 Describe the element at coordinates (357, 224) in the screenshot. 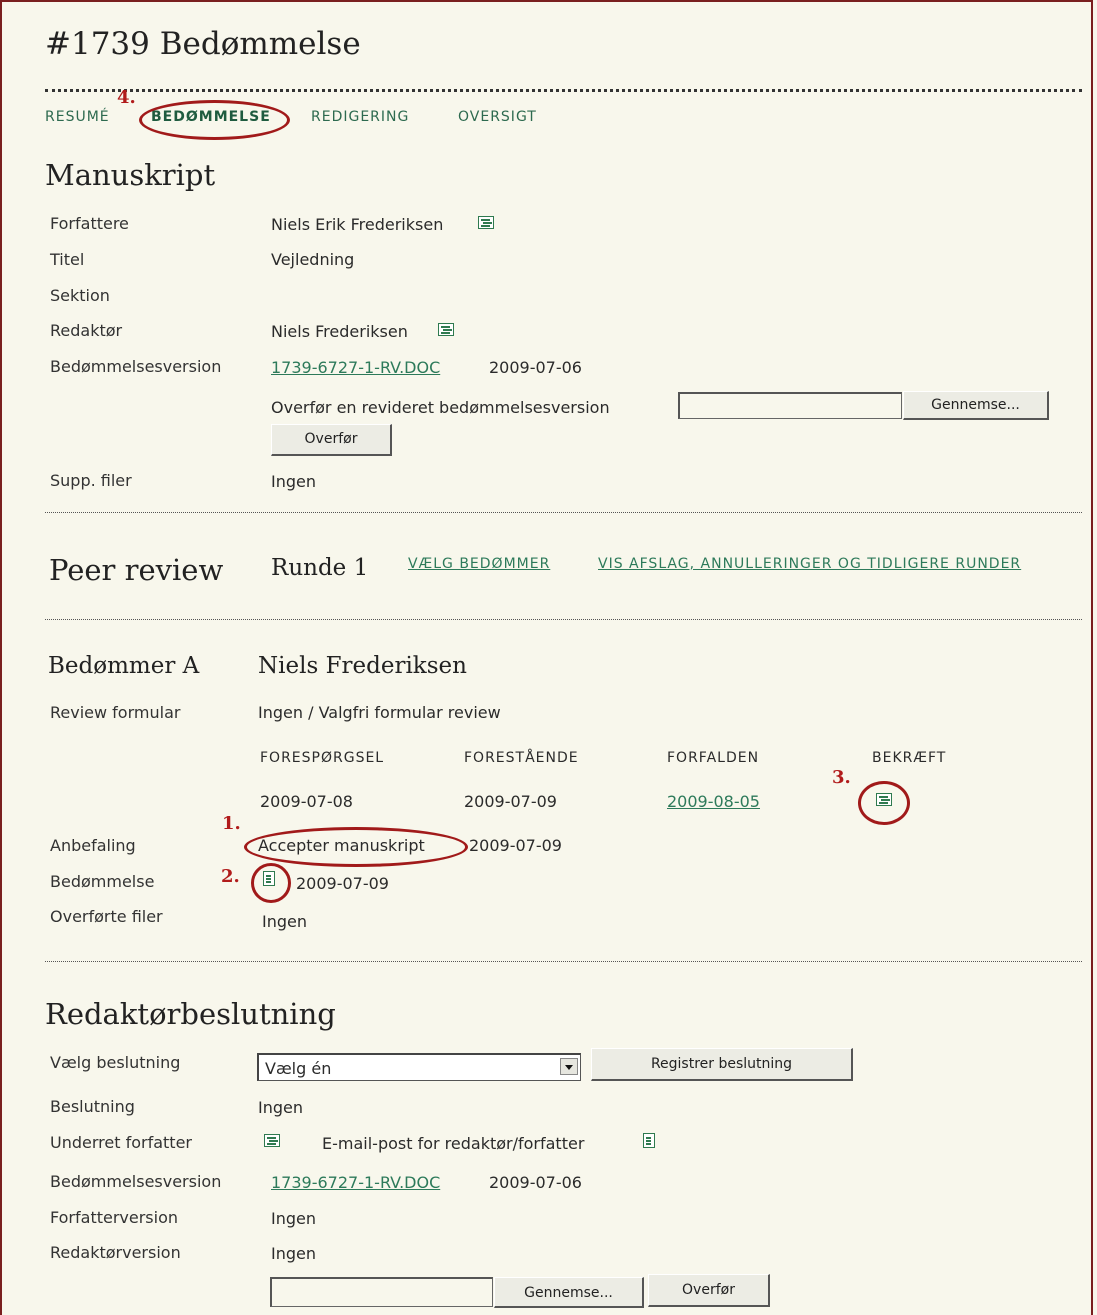

I see `authors-value: Niels Erik Frederiksen` at that location.